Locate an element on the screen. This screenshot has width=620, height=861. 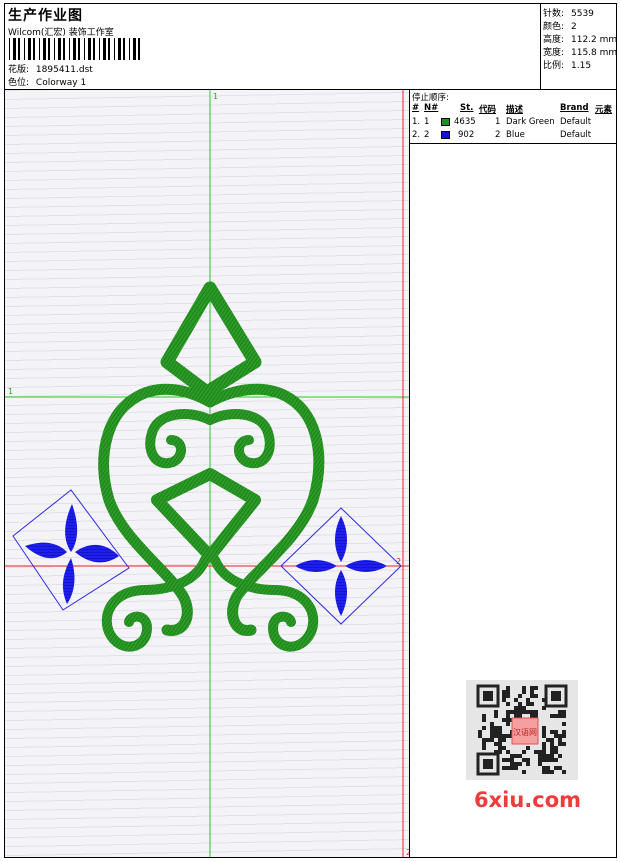
col-header-needle: N# is located at coordinates (431, 108).